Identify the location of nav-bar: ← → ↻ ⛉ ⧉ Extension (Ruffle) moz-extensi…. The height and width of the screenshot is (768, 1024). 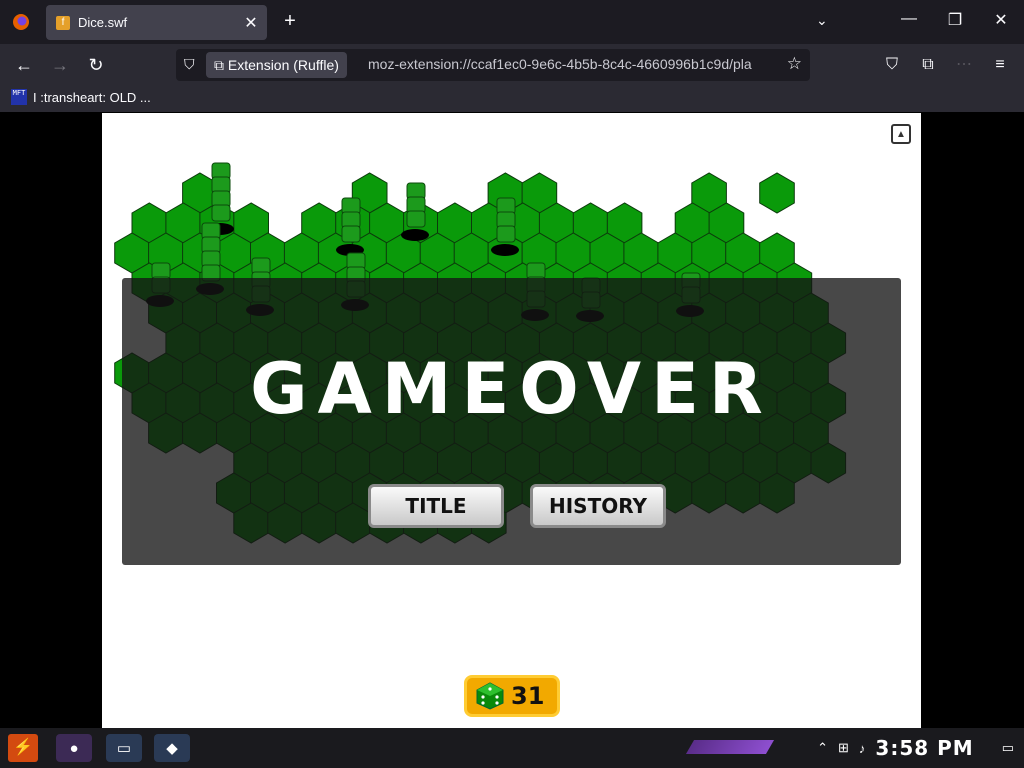
(512, 65).